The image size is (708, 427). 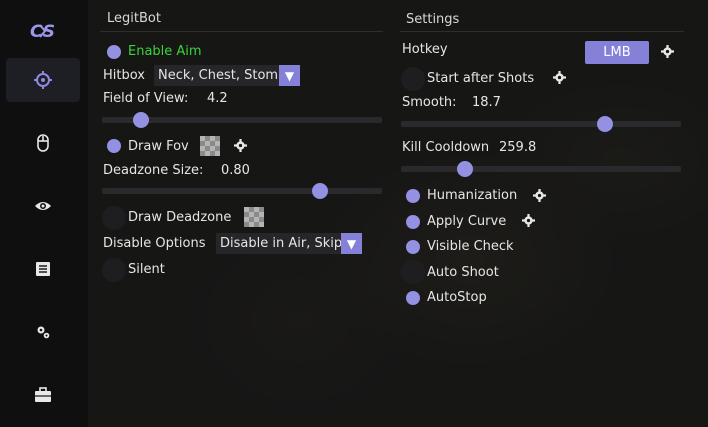 I want to click on eye-icon, so click(x=43, y=206).